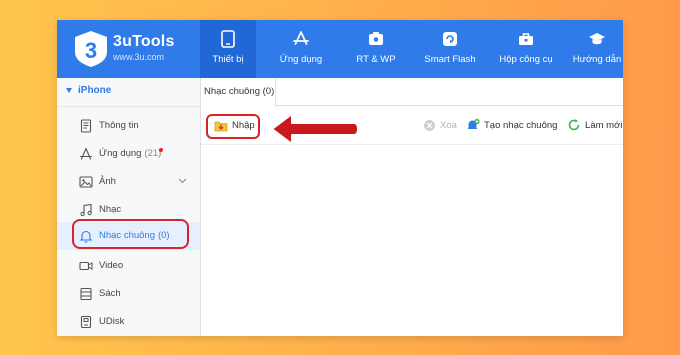  Describe the element at coordinates (597, 39) in the screenshot. I see `graduation-cap-icon` at that location.